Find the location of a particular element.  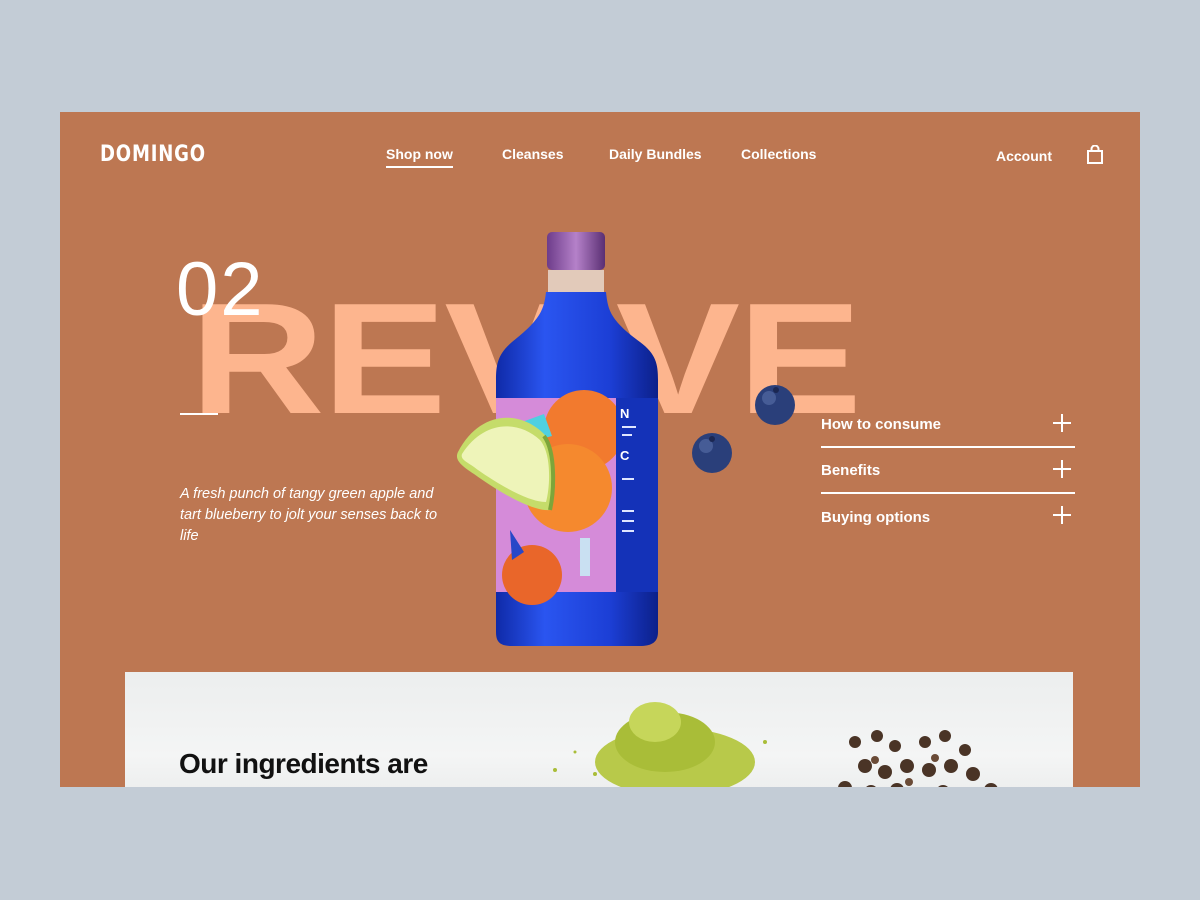

nav-shop-now: Shop now is located at coordinates (419, 157).